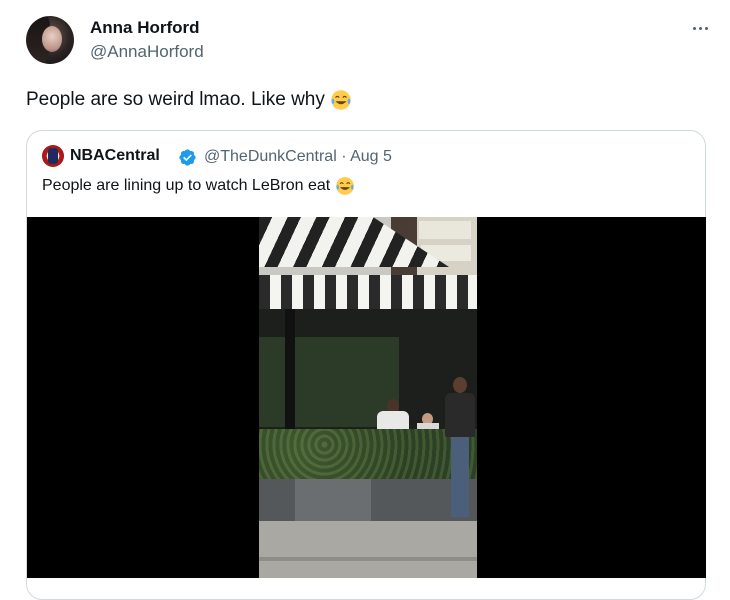 This screenshot has width=730, height=600. What do you see at coordinates (115, 156) in the screenshot?
I see `quoted-author-name: NBACentral` at bounding box center [115, 156].